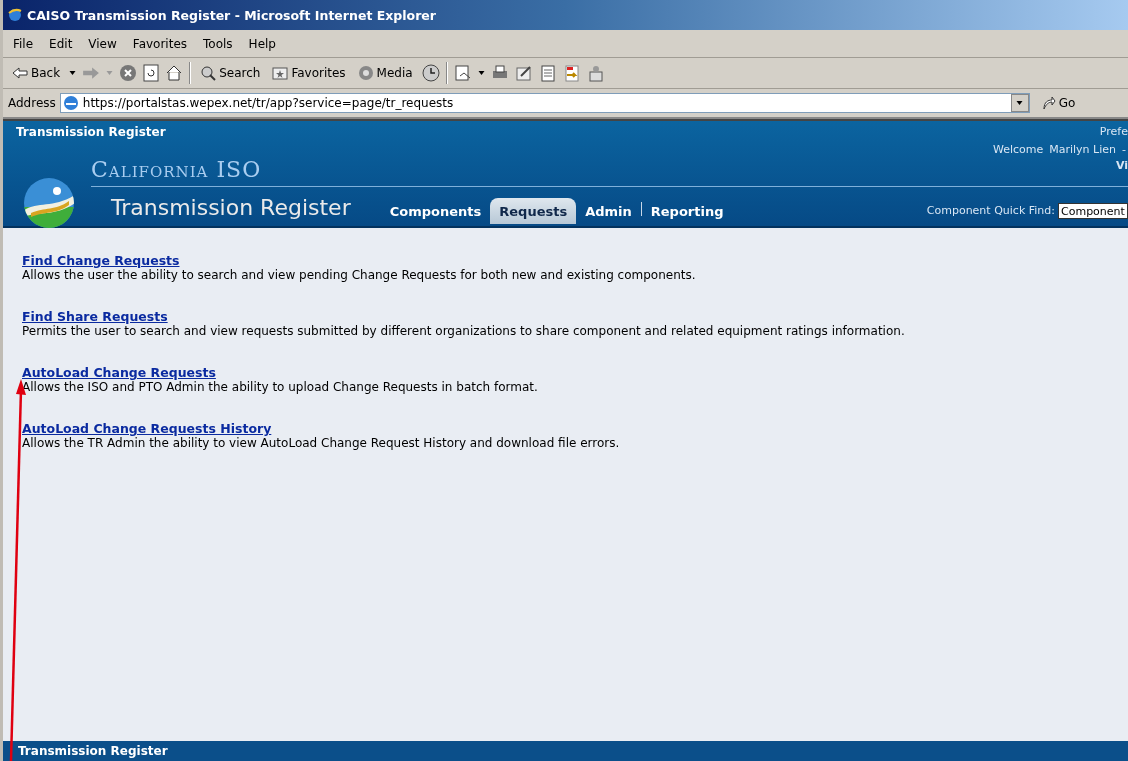 Image resolution: width=1128 pixels, height=761 pixels. I want to click on window-title: CAISO Transmission Register - Microsoft Internet Explorer, so click(231, 15).